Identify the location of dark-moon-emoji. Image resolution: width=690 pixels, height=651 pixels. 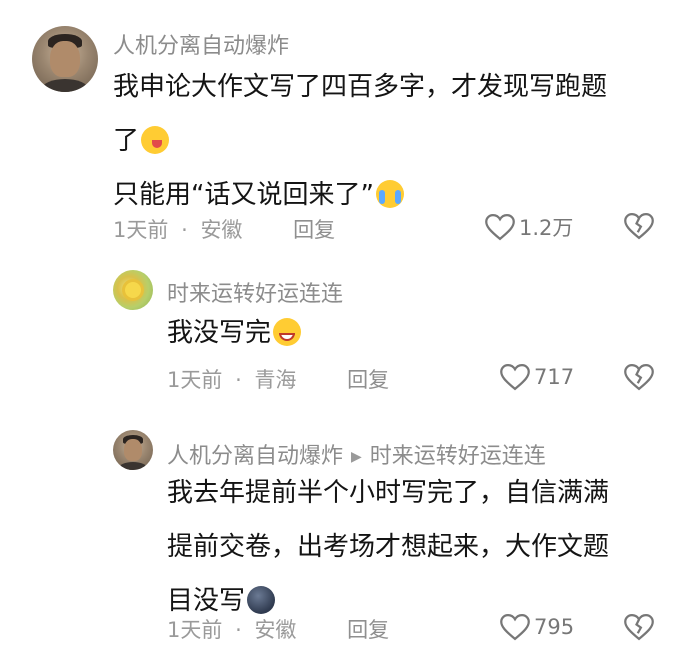
(261, 600).